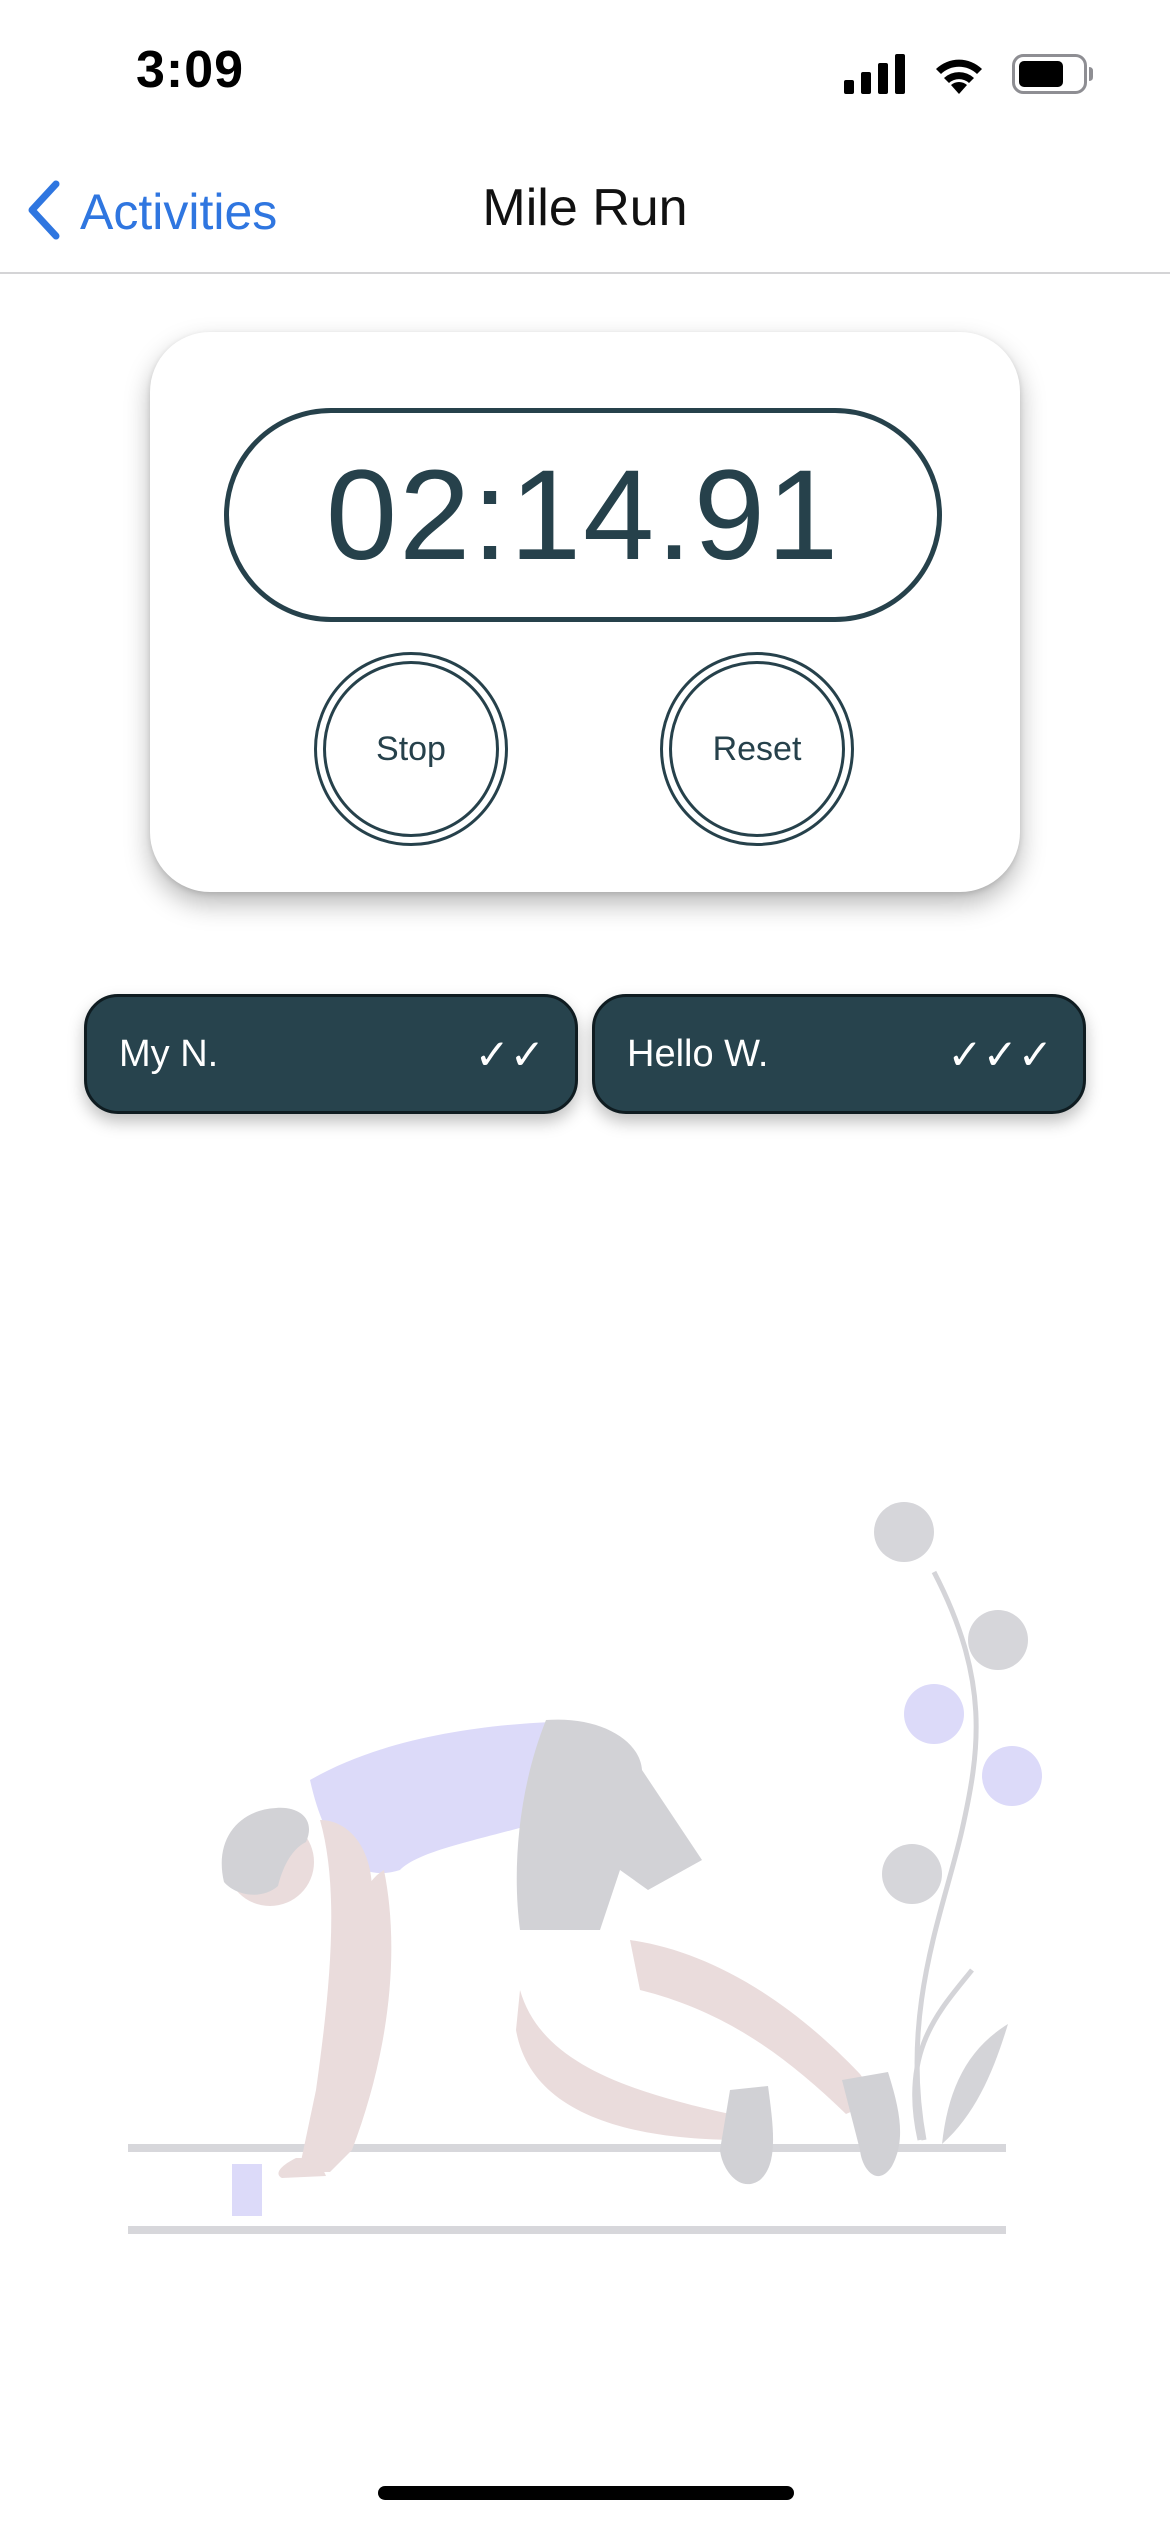  Describe the element at coordinates (331, 1054) in the screenshot. I see `split-chip: My N. ✓✓` at that location.